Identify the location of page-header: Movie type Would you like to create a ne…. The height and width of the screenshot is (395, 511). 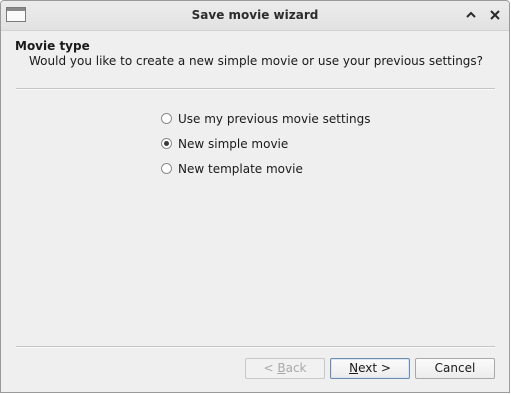
(255, 54).